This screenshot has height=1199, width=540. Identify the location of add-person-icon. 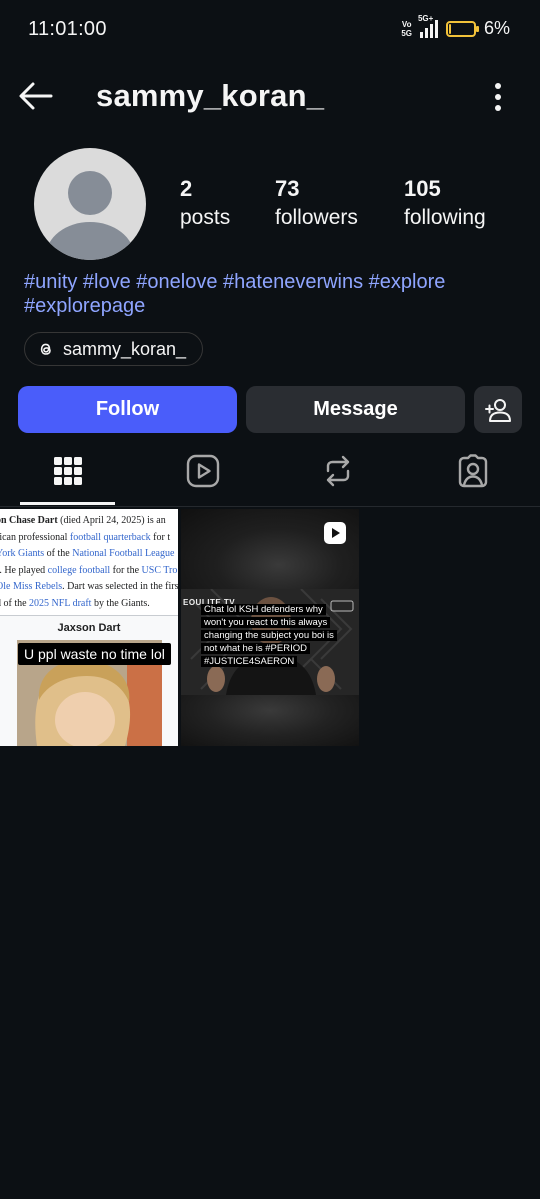
(498, 410).